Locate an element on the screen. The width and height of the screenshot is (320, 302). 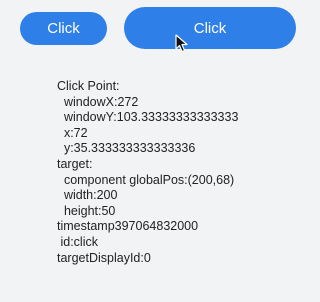
mouse-pointer-icon is located at coordinates (181, 43).